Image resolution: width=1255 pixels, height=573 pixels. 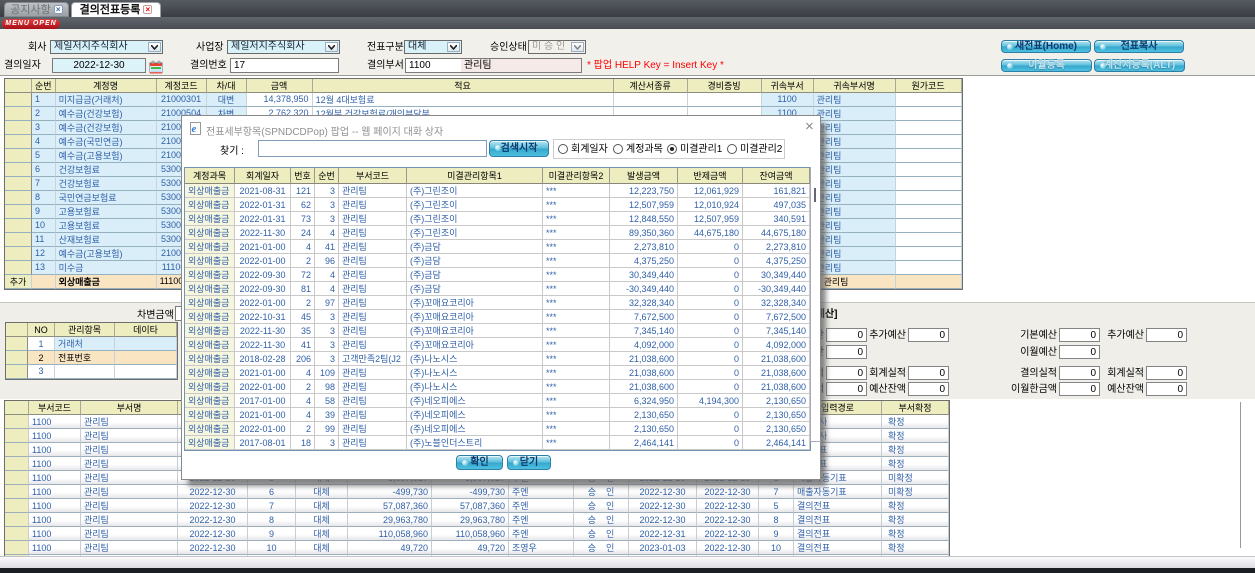 I want to click on svg-text: e, so click(x=194, y=129).